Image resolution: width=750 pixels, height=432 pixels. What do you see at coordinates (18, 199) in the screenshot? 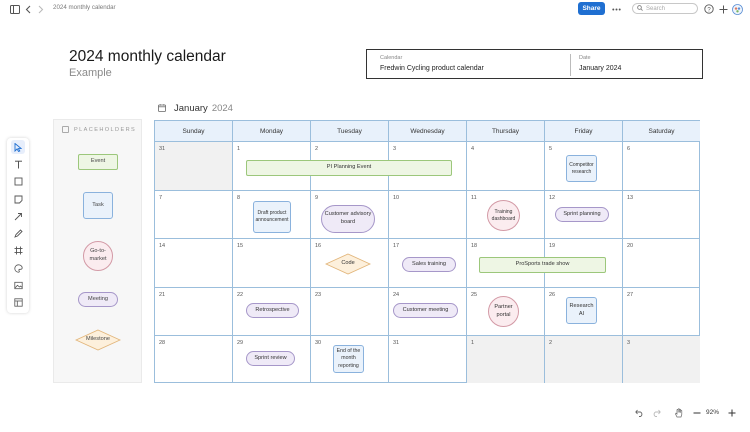
I see `sticky-note-tool-icon` at bounding box center [18, 199].